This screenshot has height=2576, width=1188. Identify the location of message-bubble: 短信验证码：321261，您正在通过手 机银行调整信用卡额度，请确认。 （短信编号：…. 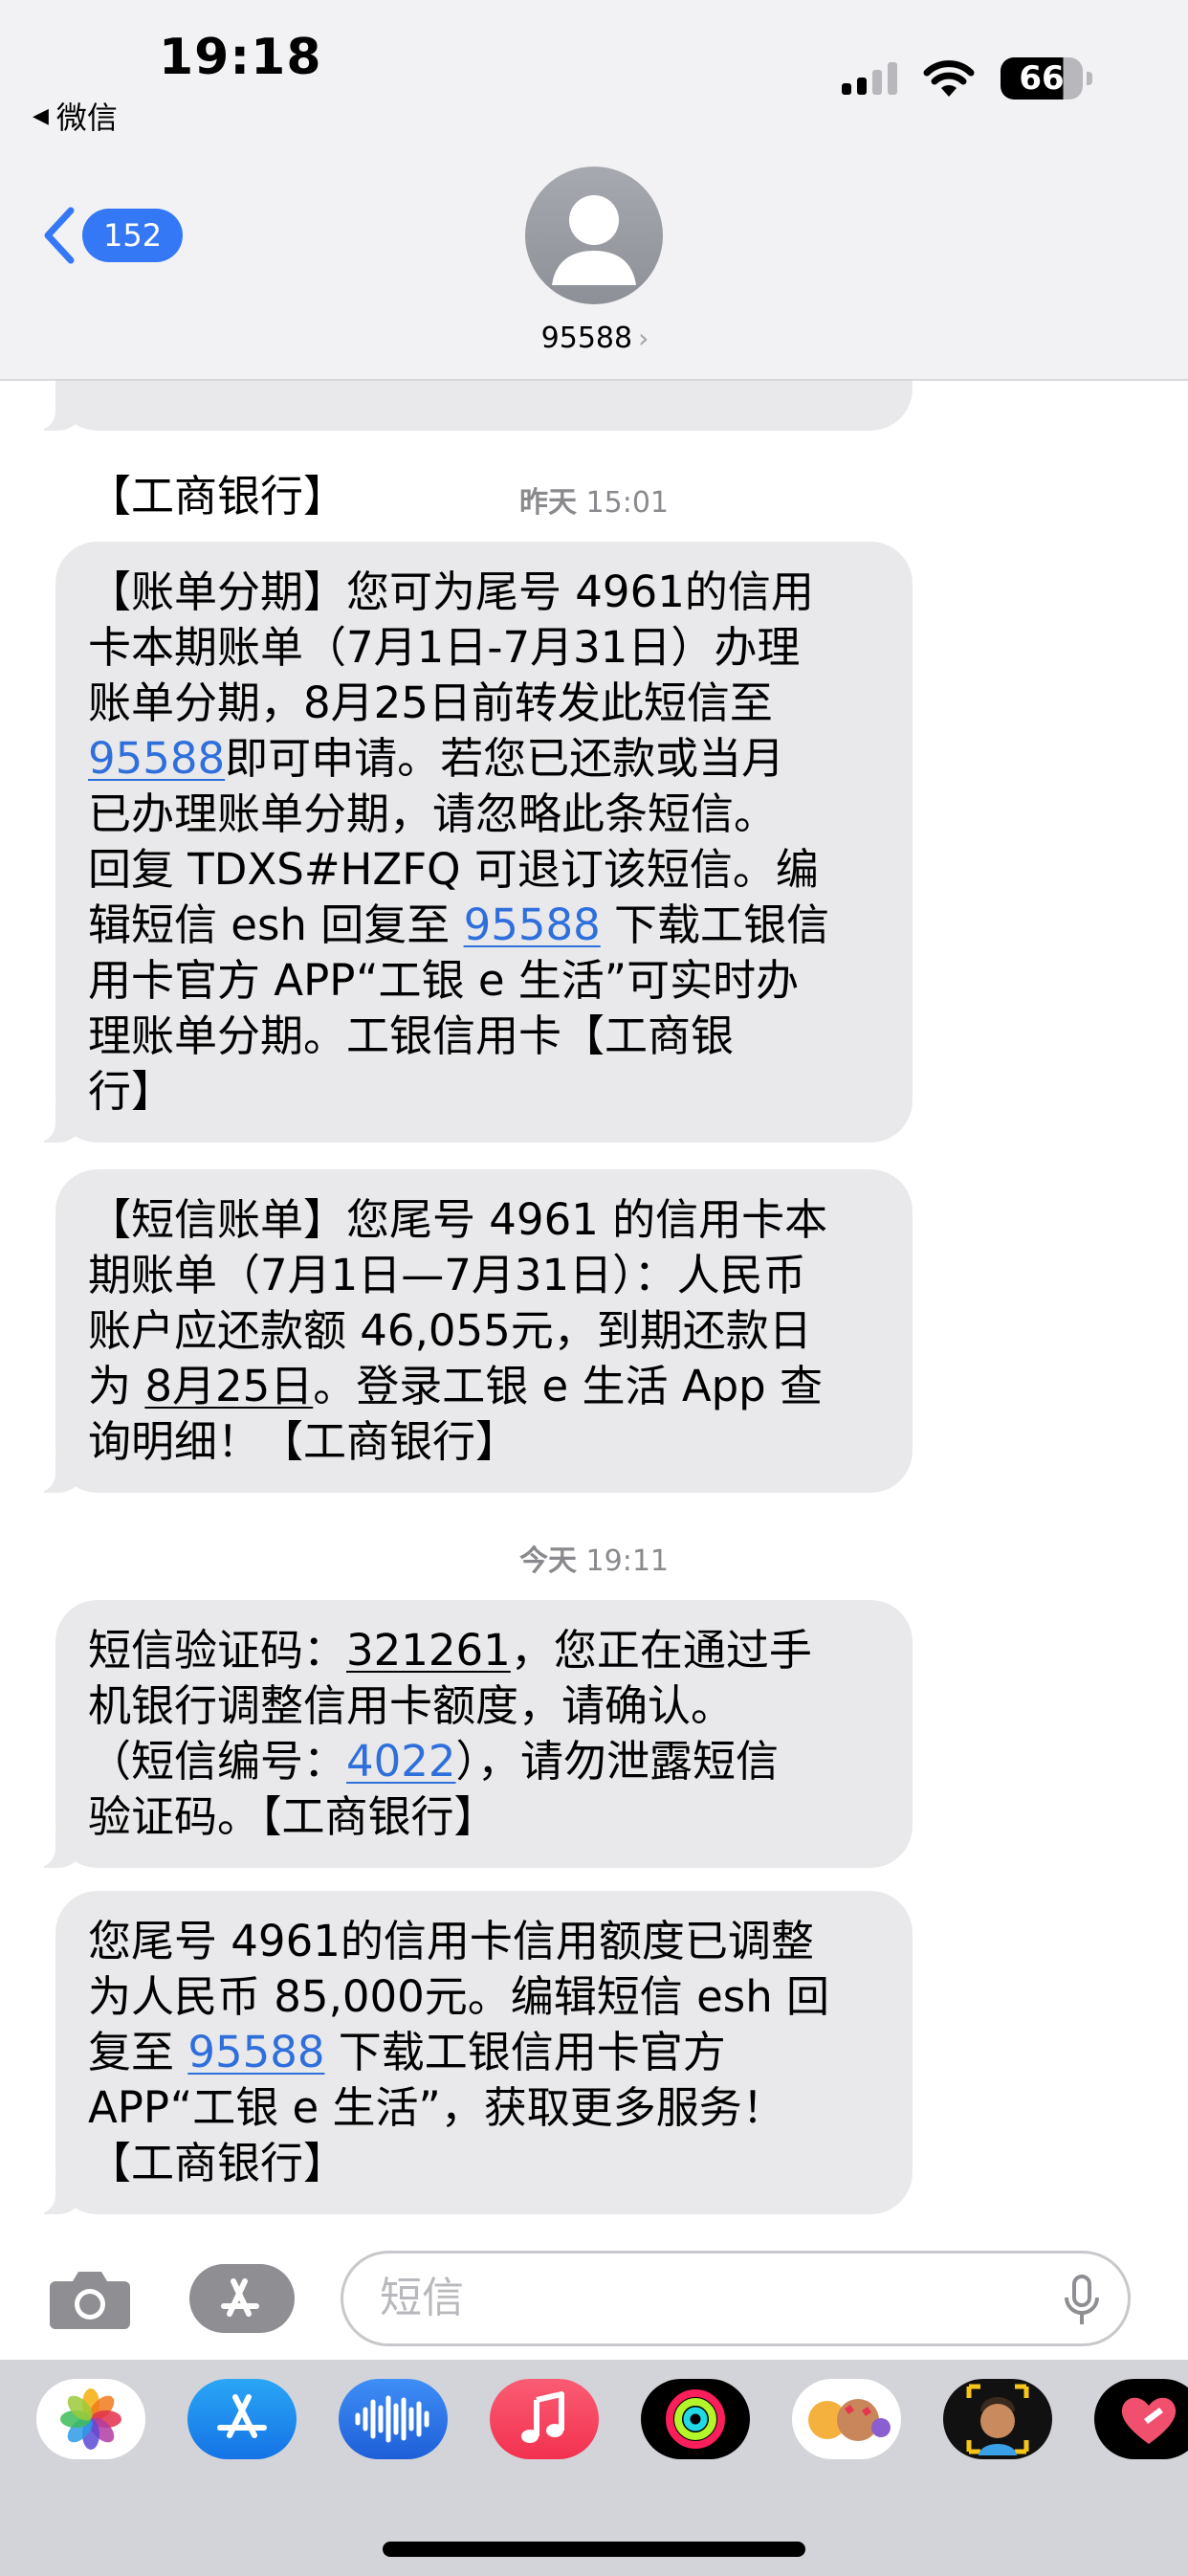
(472, 1734).